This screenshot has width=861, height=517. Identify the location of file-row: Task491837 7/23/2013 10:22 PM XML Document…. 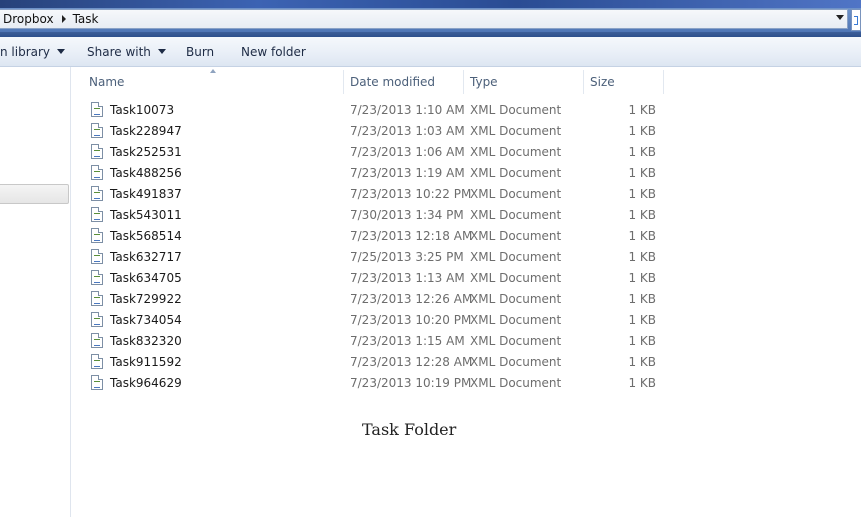
(430, 194).